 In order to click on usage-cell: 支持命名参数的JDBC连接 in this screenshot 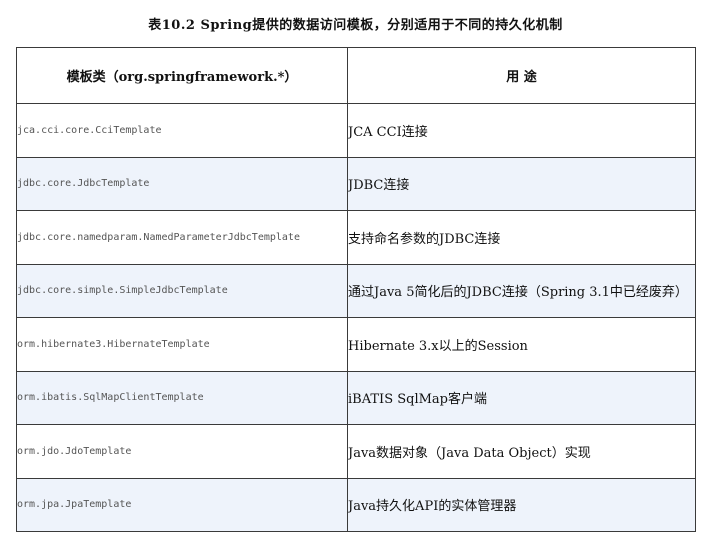, I will do `click(521, 237)`.